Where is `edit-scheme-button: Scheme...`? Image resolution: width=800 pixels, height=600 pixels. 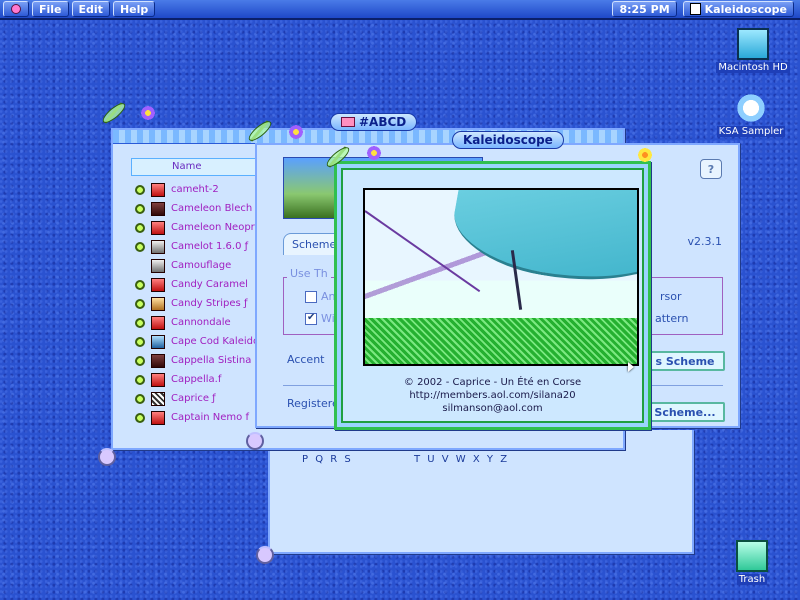 edit-scheme-button: Scheme... is located at coordinates (685, 412).